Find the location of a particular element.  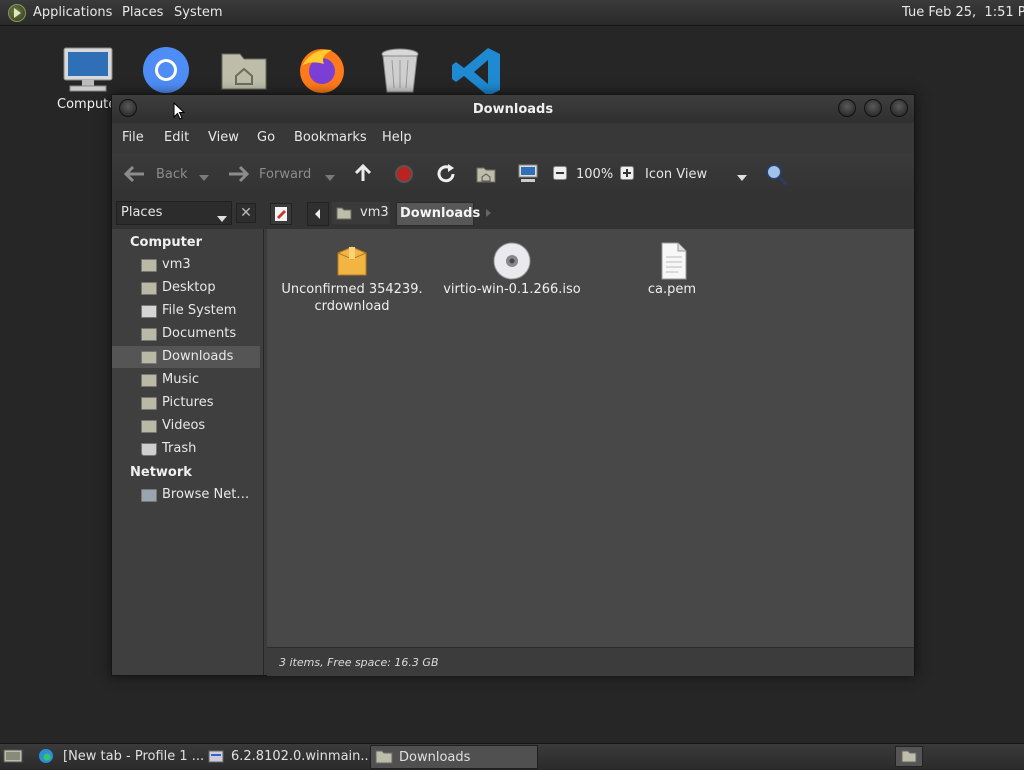

sidebar-item-label: Pictures is located at coordinates (188, 402).